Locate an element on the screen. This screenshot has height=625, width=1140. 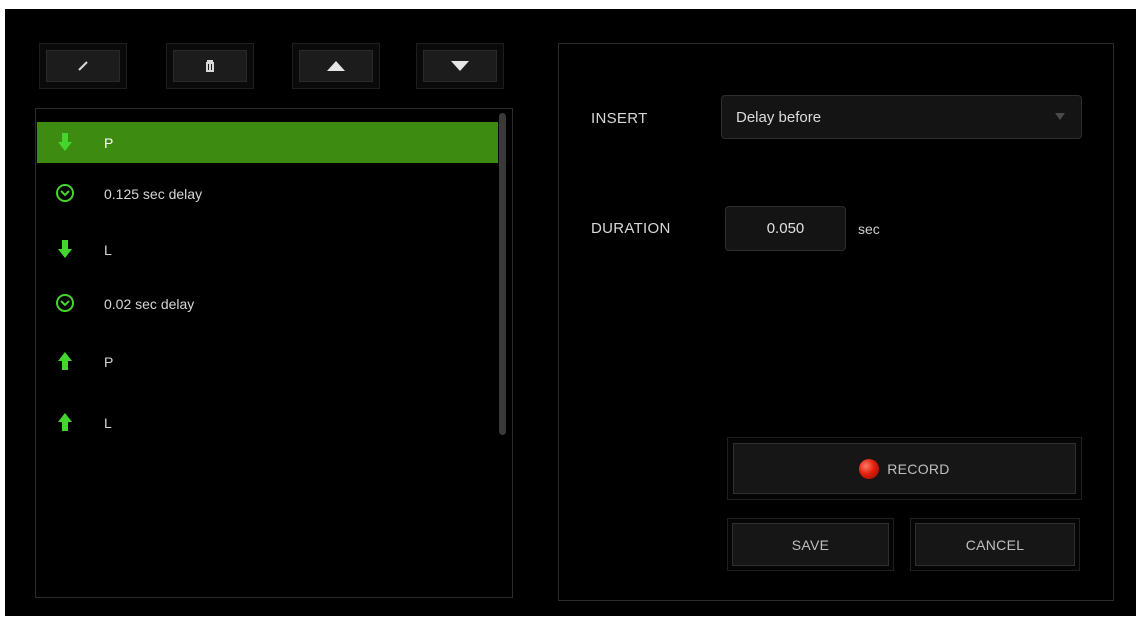
list-scrollbar is located at coordinates (502, 274).